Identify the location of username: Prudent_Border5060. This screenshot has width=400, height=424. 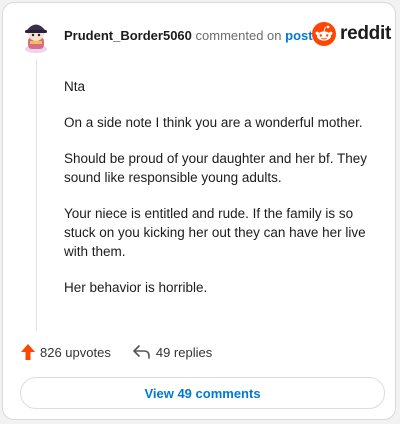
(128, 35).